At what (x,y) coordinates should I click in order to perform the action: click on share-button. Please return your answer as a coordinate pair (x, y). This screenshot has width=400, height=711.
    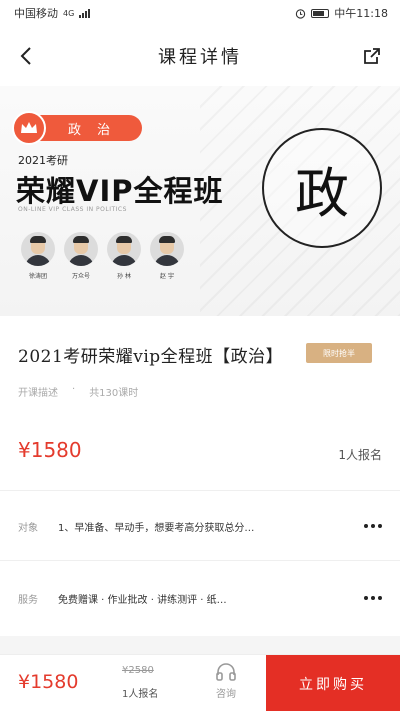
    Looking at the image, I should click on (372, 56).